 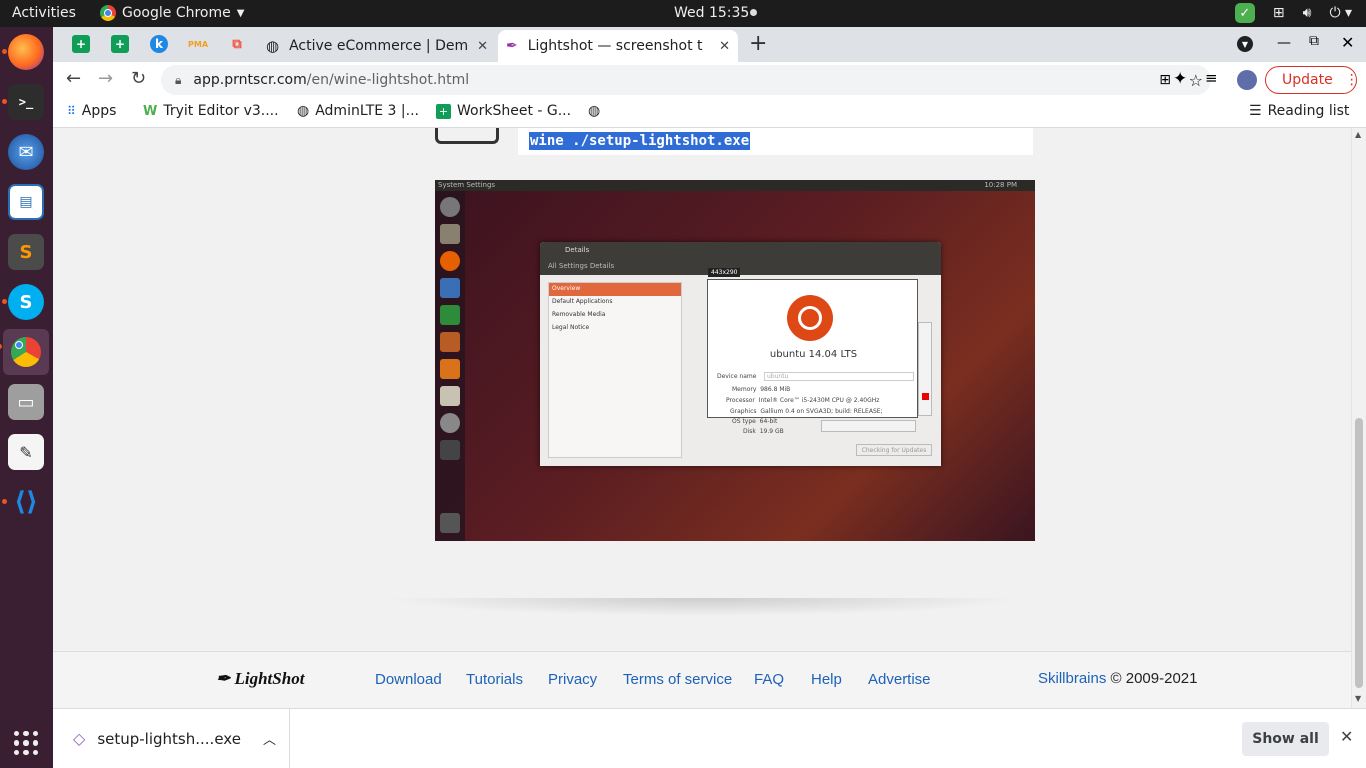 I want to click on drive-icon, so click(x=450, y=450).